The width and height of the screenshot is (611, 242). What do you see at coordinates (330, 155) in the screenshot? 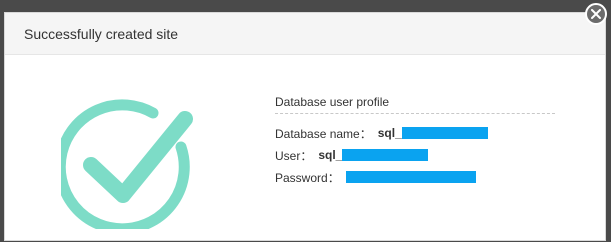
I see `user-value: sql_` at bounding box center [330, 155].